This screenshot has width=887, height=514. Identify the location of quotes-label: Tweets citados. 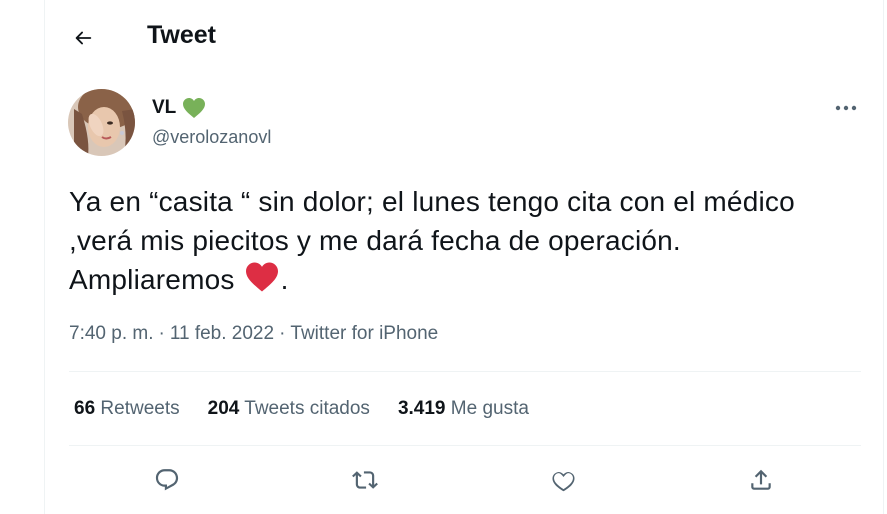
(307, 408).